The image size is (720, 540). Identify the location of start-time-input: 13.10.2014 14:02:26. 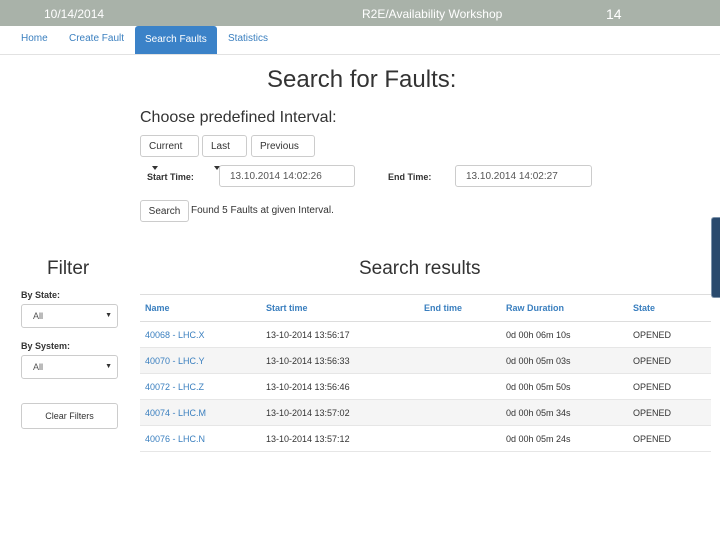
(287, 176).